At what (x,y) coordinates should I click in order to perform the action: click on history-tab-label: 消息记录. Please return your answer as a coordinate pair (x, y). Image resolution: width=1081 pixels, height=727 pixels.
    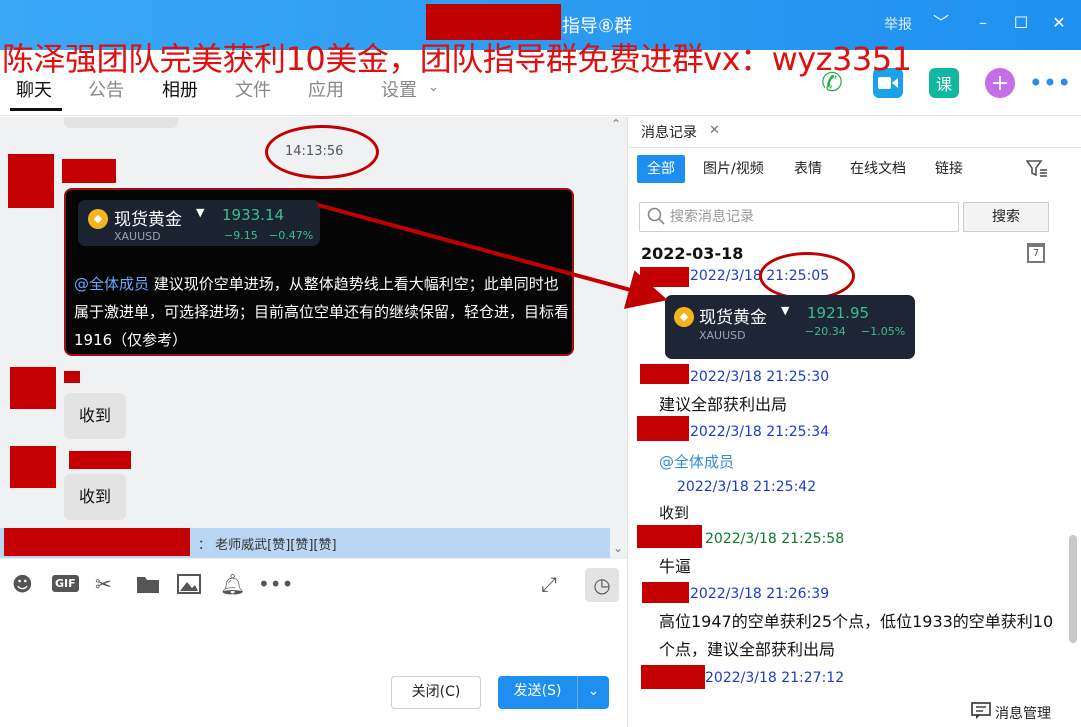
    Looking at the image, I should click on (669, 133).